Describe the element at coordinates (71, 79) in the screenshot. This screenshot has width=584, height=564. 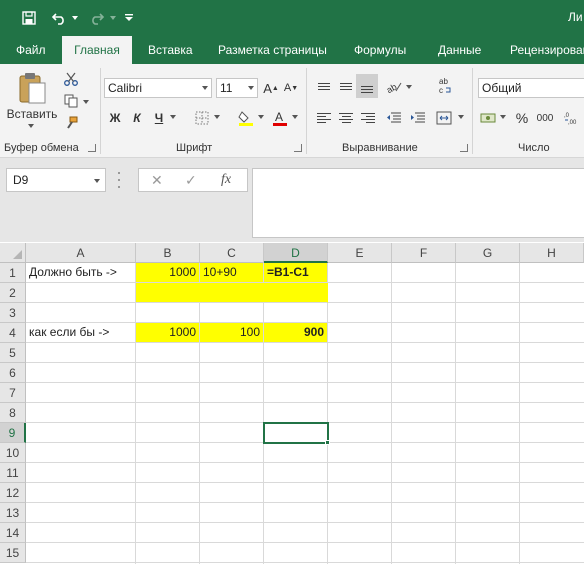
I see `cut-icon` at that location.